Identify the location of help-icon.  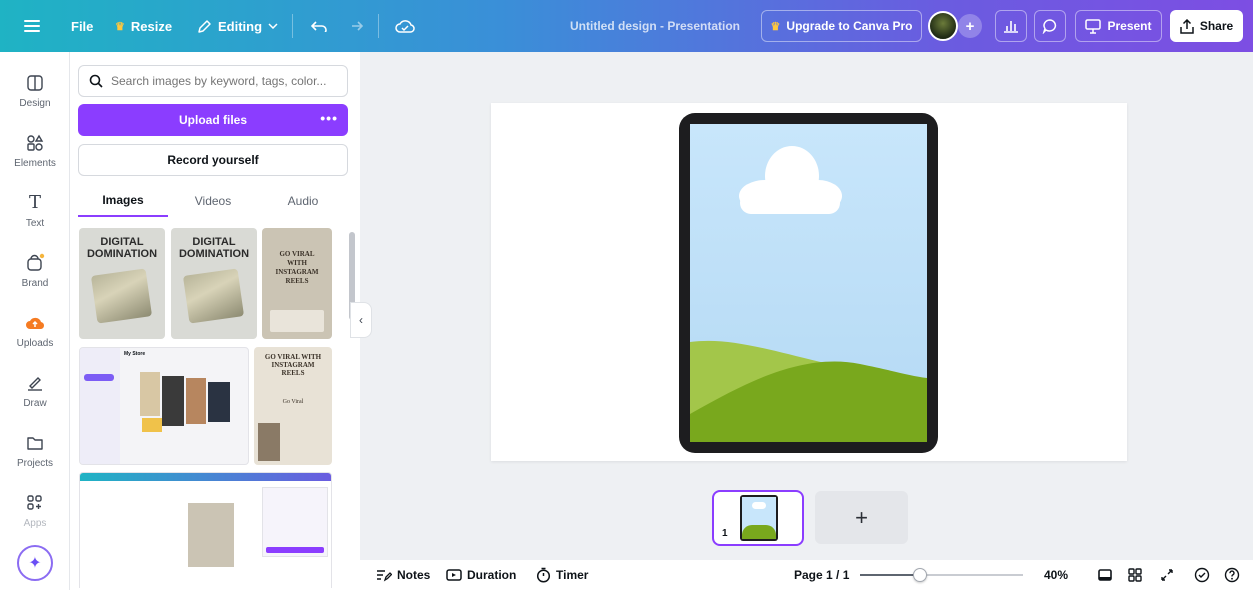
(1232, 575).